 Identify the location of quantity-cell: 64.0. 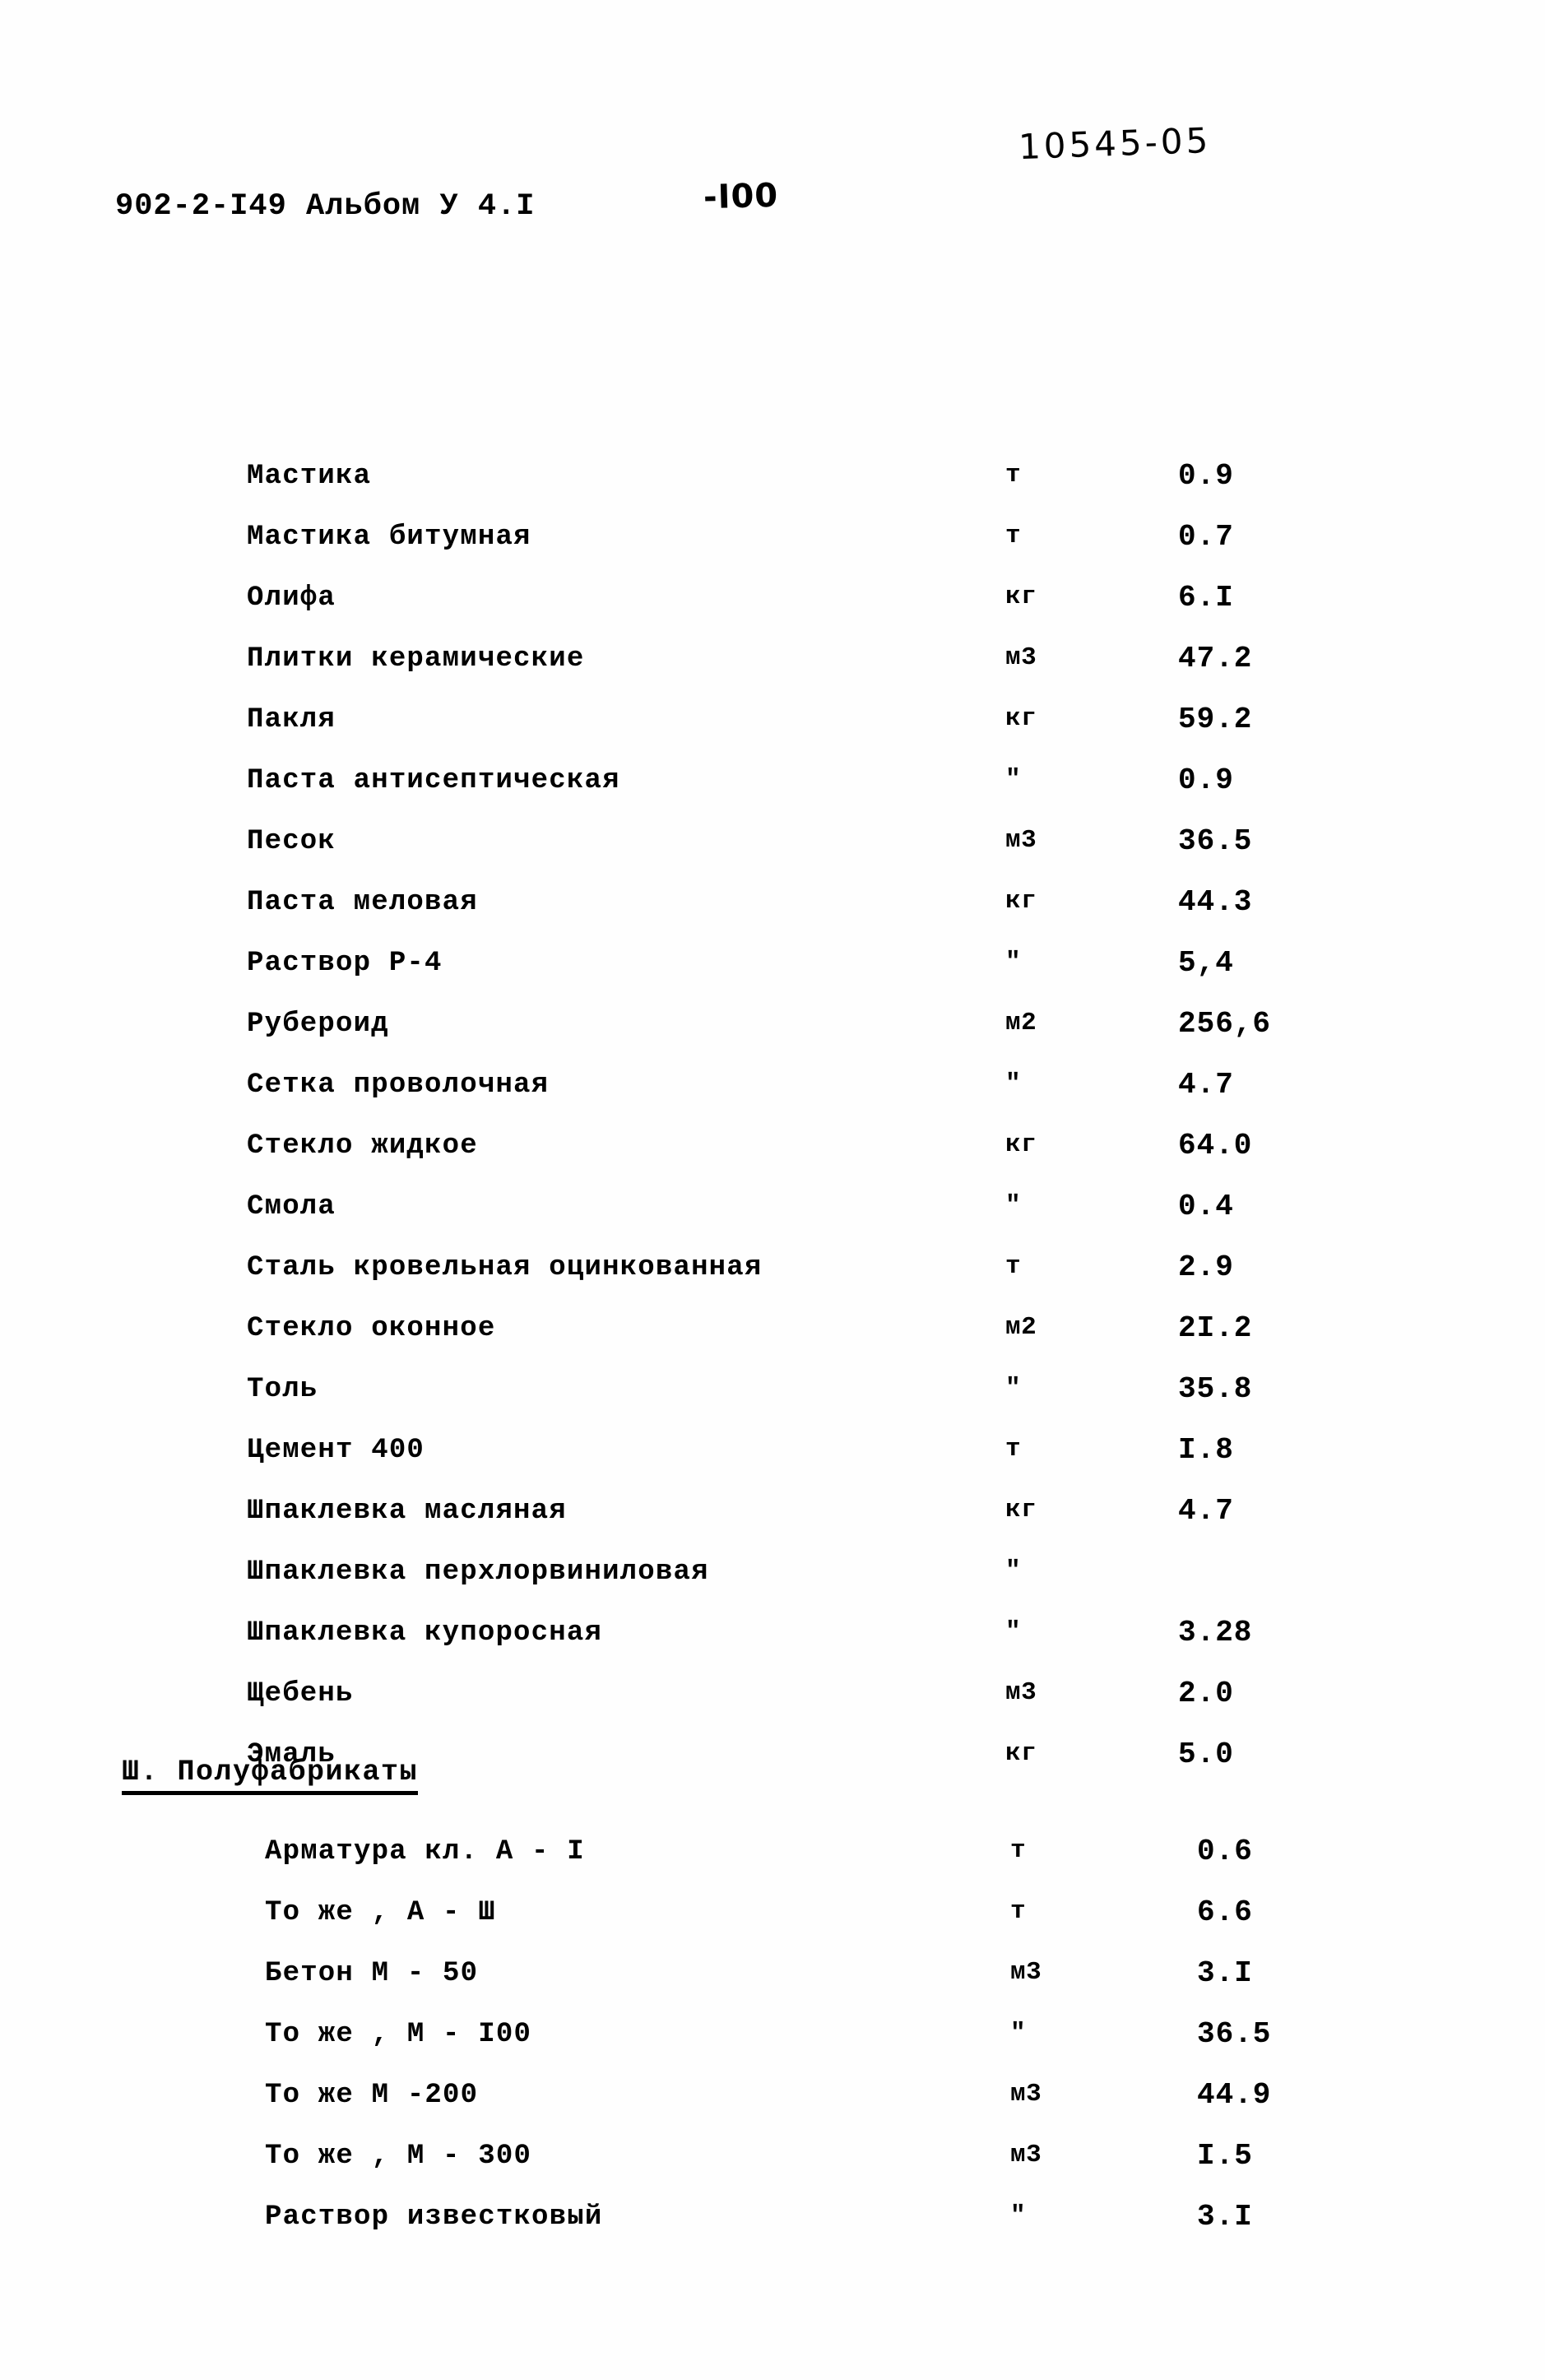
(1215, 1145).